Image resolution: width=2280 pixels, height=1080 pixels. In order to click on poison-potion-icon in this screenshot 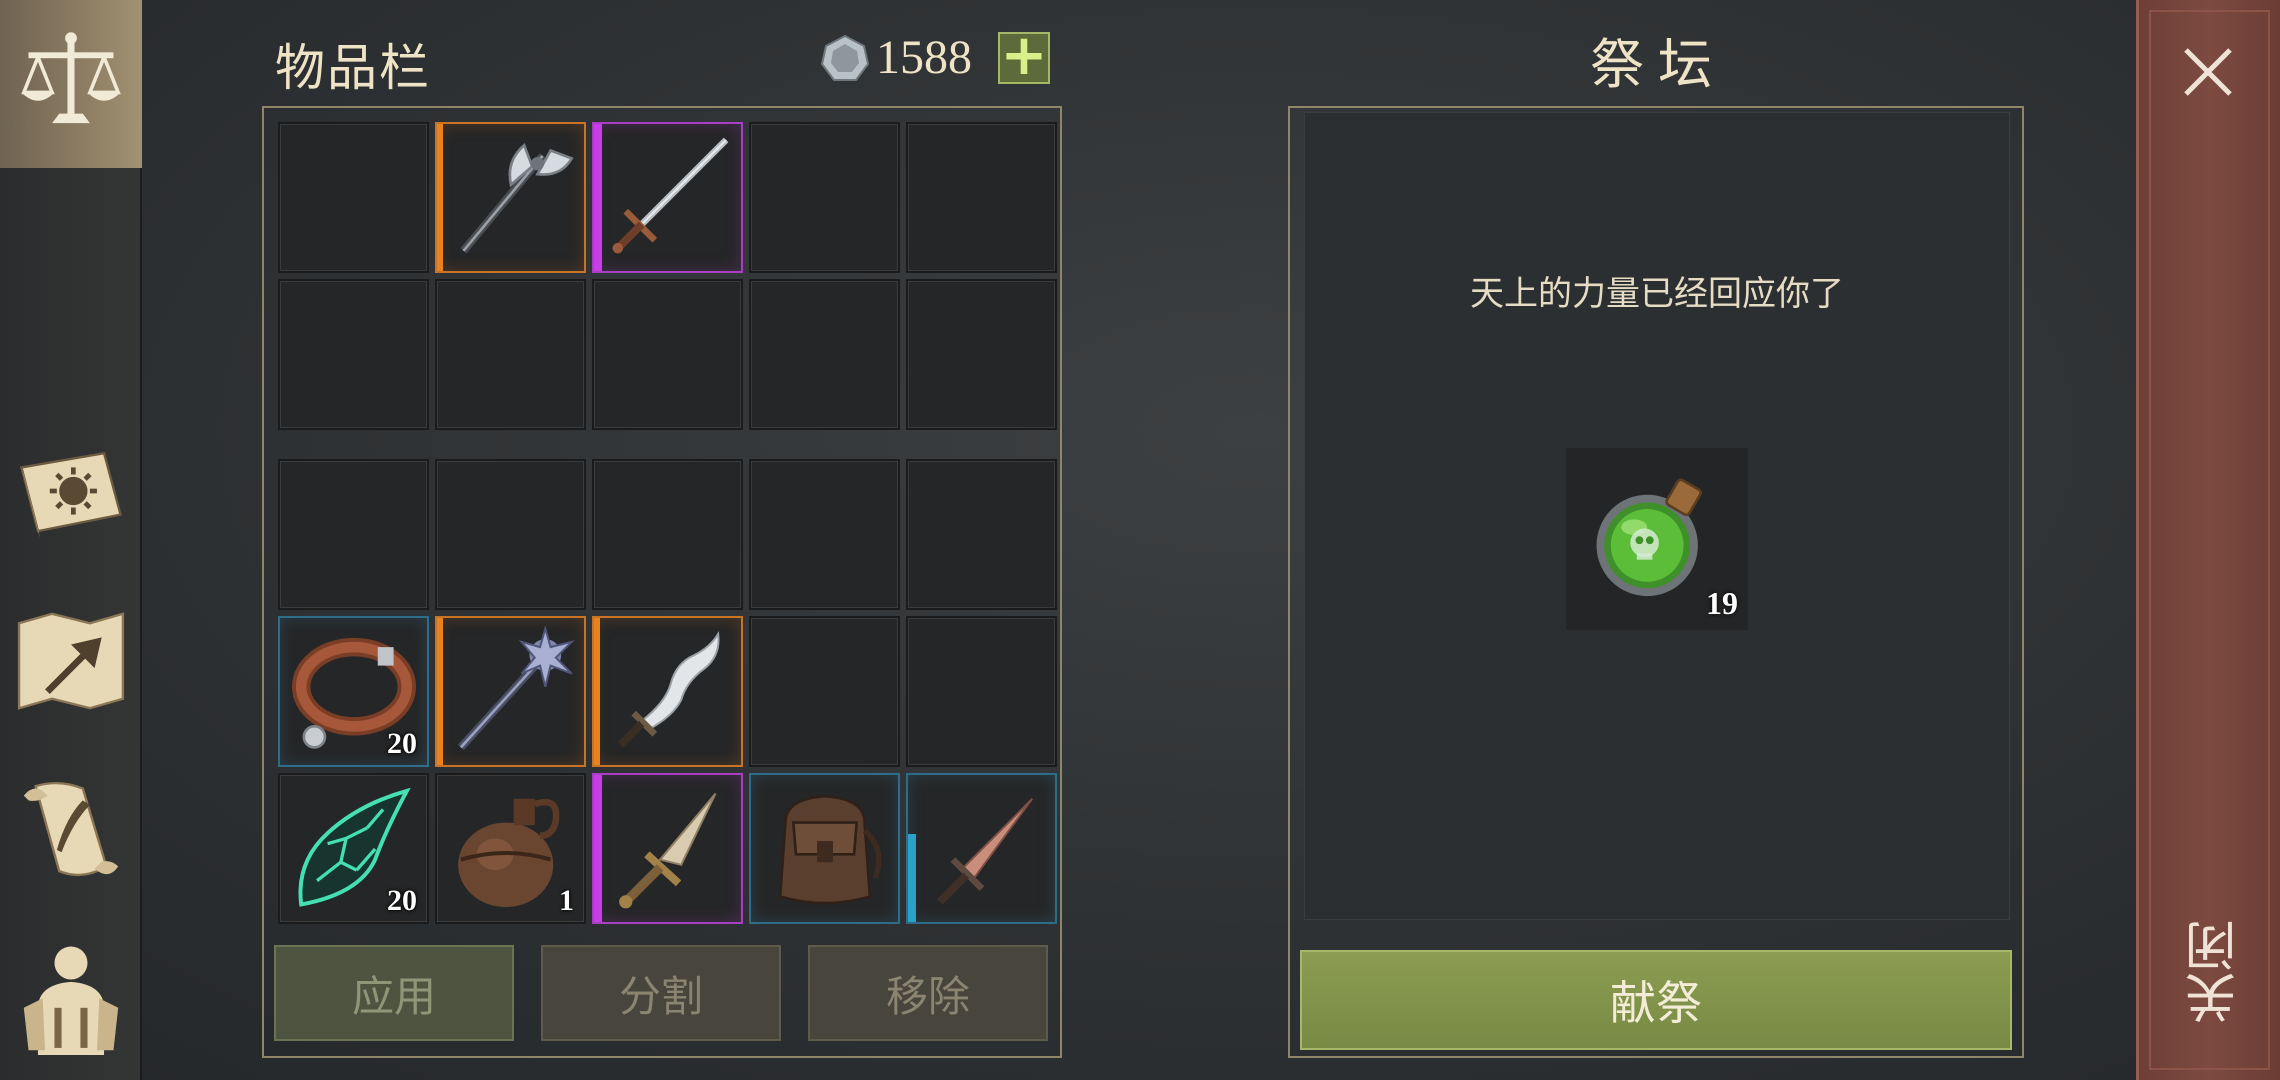, I will do `click(1649, 537)`.